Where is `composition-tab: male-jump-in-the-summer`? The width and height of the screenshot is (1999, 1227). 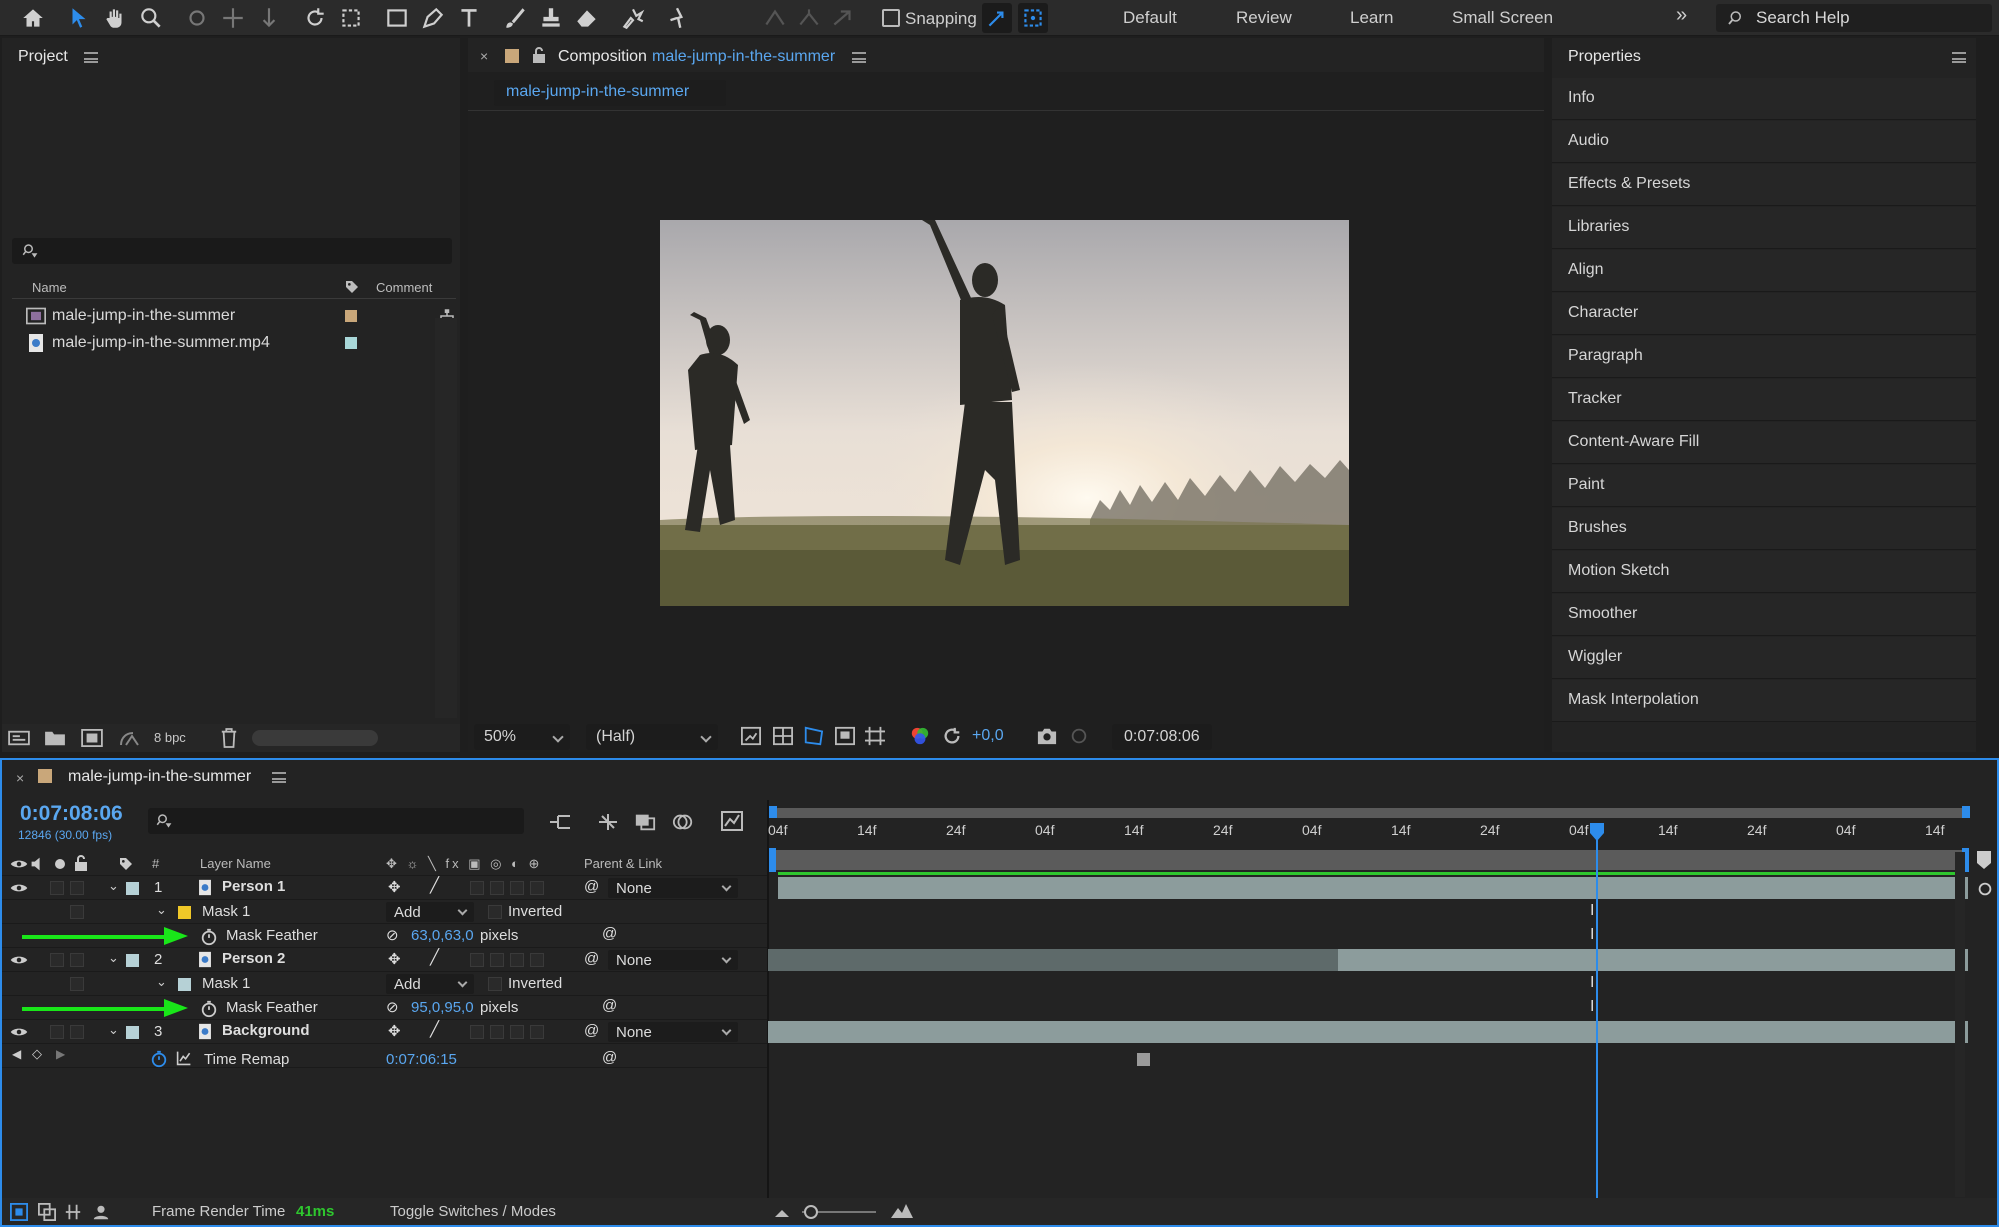 composition-tab: male-jump-in-the-summer is located at coordinates (610, 93).